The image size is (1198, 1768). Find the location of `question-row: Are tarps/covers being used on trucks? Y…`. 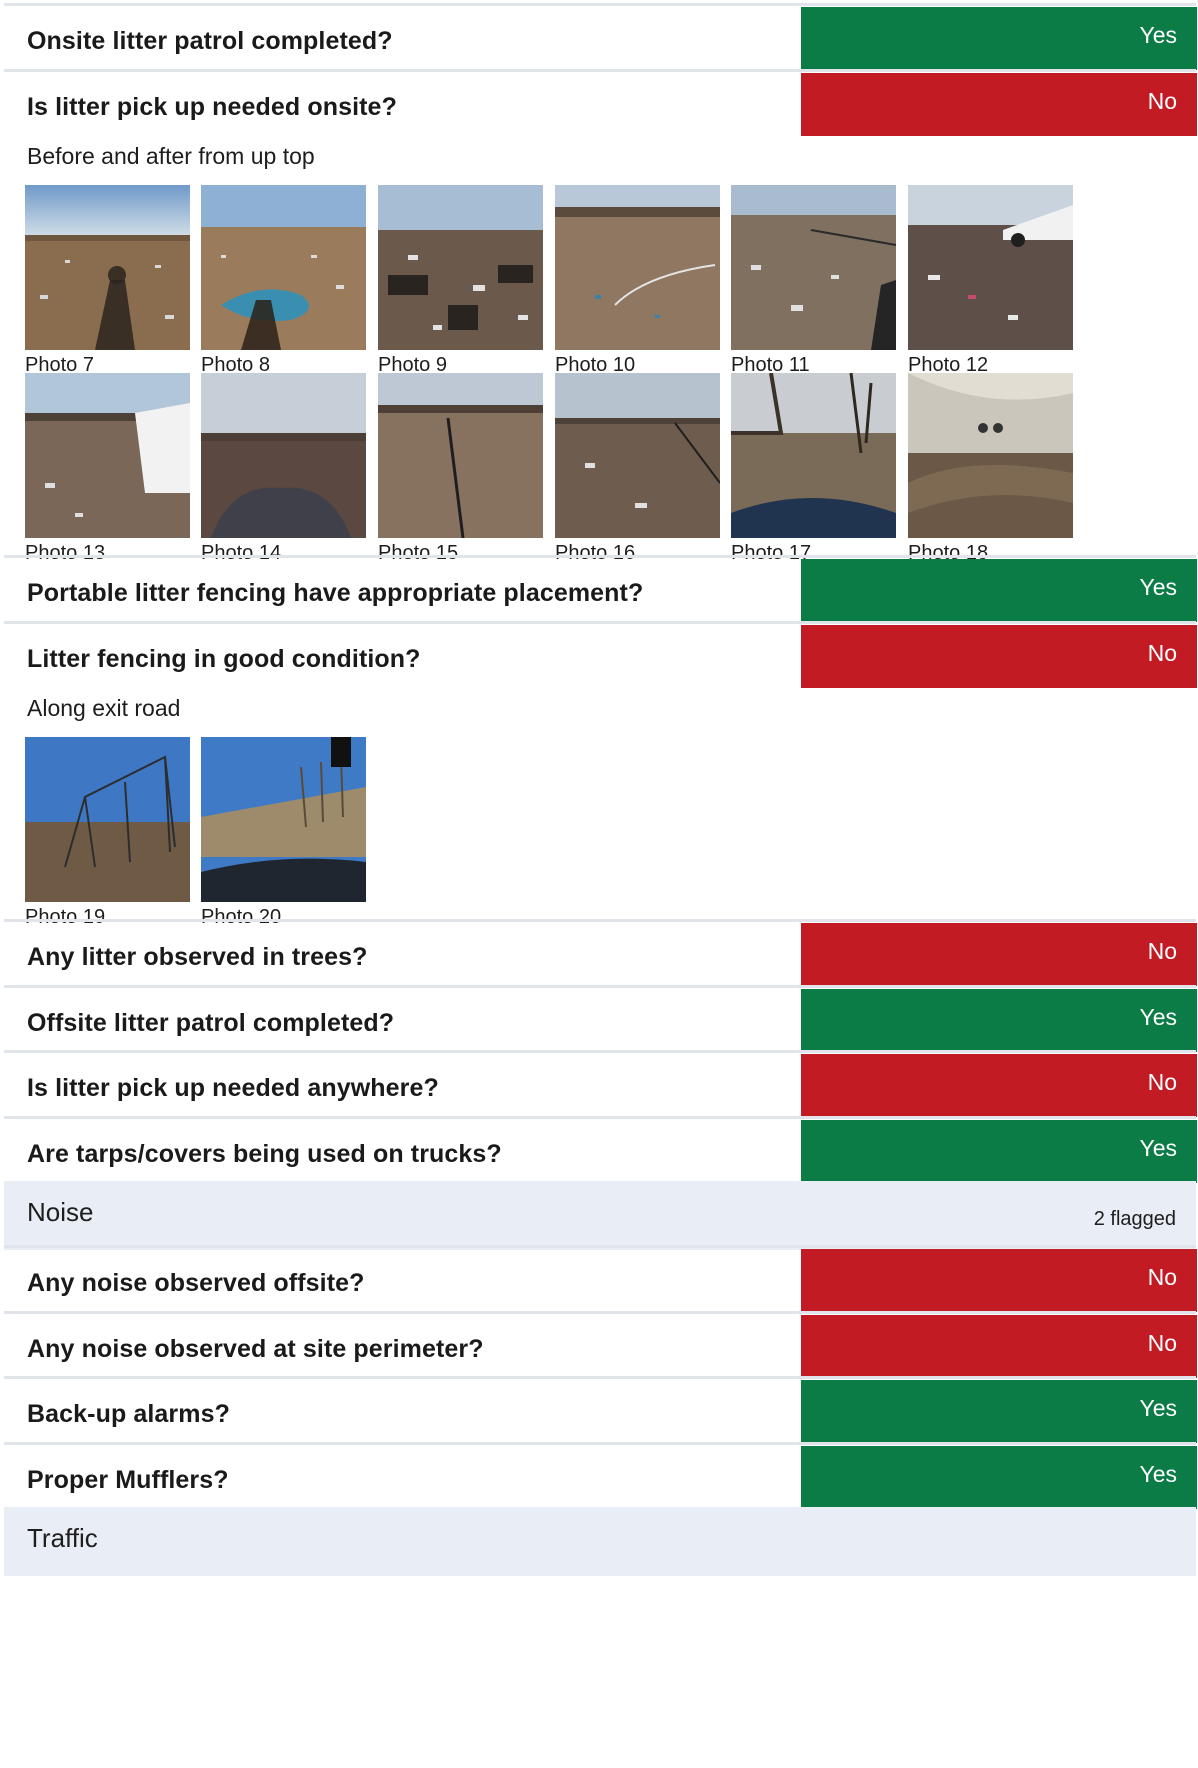

question-row: Are tarps/covers being used on trucks? Y… is located at coordinates (600, 1153).